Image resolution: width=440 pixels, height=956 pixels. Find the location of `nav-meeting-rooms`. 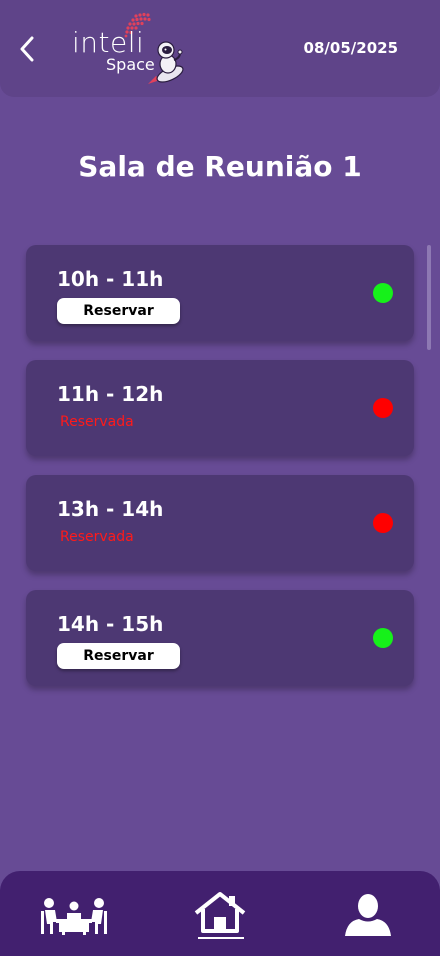

nav-meeting-rooms is located at coordinates (74, 918).